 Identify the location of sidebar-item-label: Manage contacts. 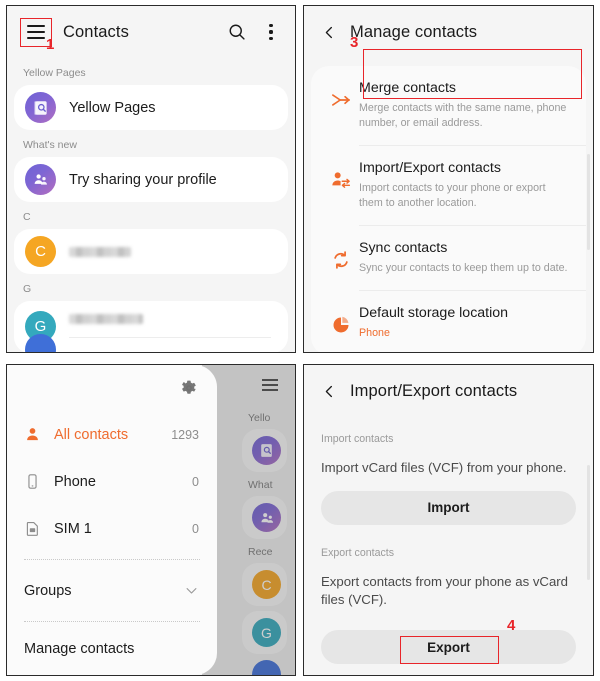
(79, 649).